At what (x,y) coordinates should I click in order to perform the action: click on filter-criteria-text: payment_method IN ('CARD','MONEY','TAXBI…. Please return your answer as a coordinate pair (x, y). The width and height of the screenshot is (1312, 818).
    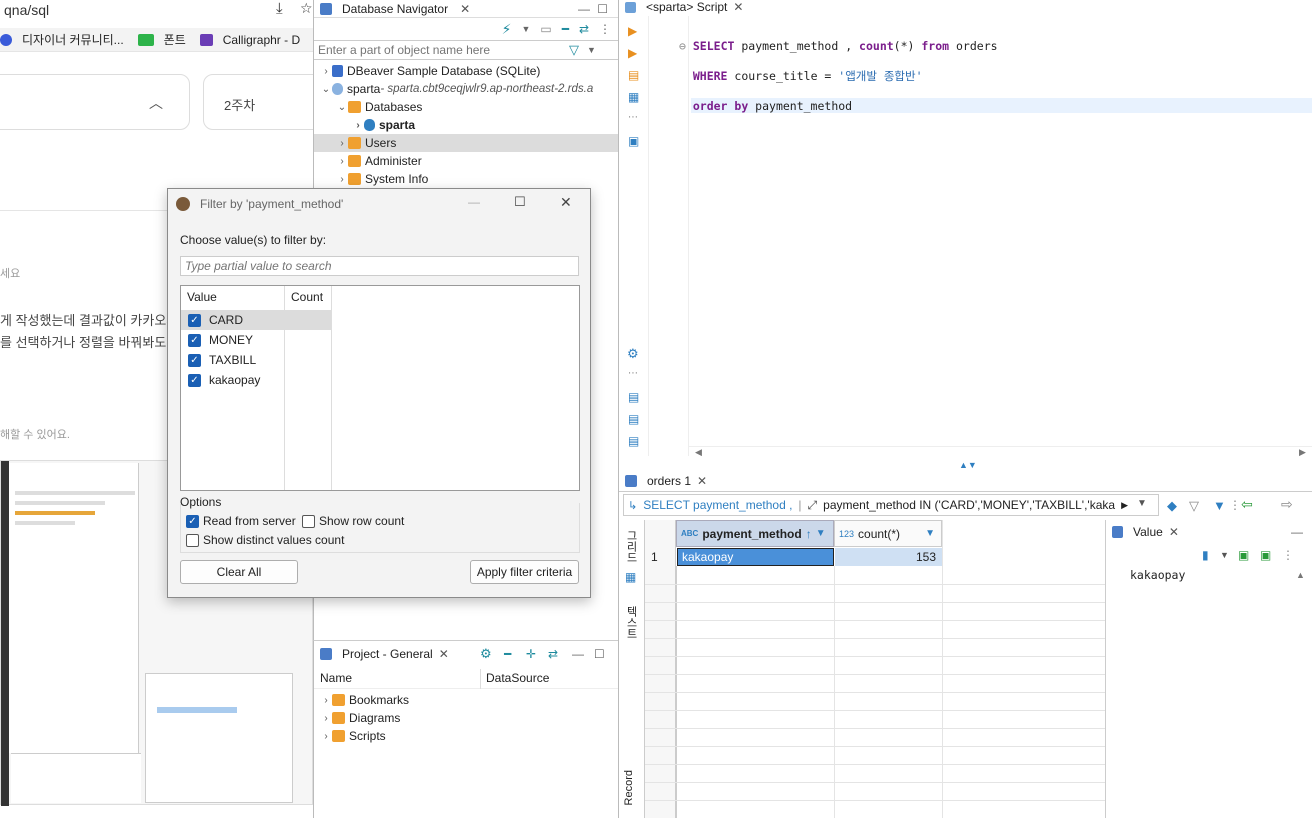
    Looking at the image, I should click on (969, 505).